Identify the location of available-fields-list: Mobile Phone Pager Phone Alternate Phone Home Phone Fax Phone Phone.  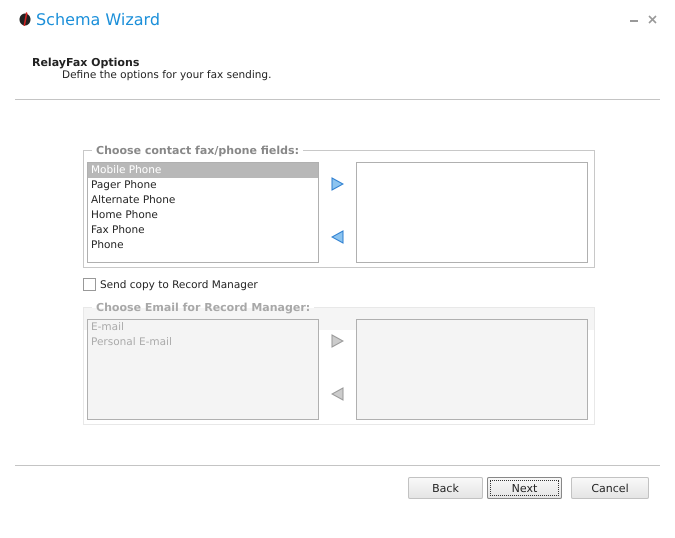
(203, 212).